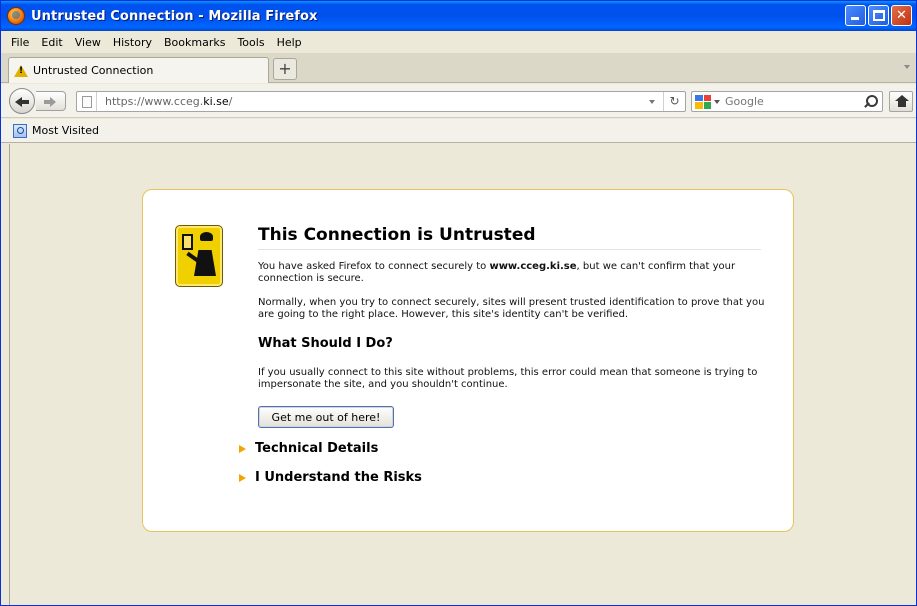  I want to click on bookmark-most-visited: Most Visited, so click(65, 130).